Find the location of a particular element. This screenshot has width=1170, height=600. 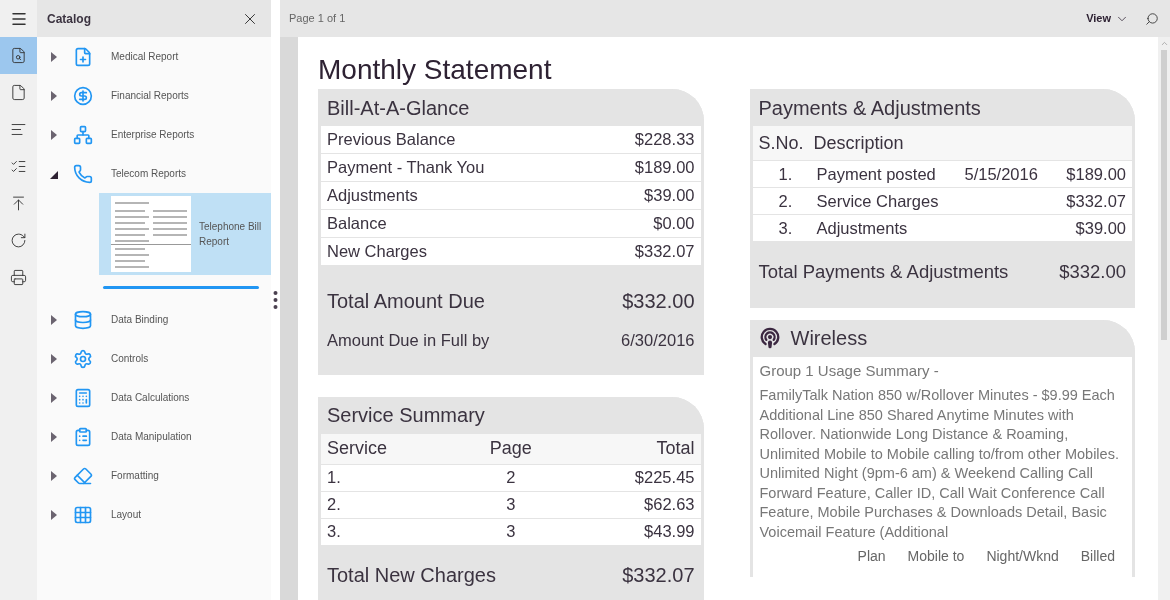

usage-subtitle: Group 1 Usage Summary - is located at coordinates (849, 370).